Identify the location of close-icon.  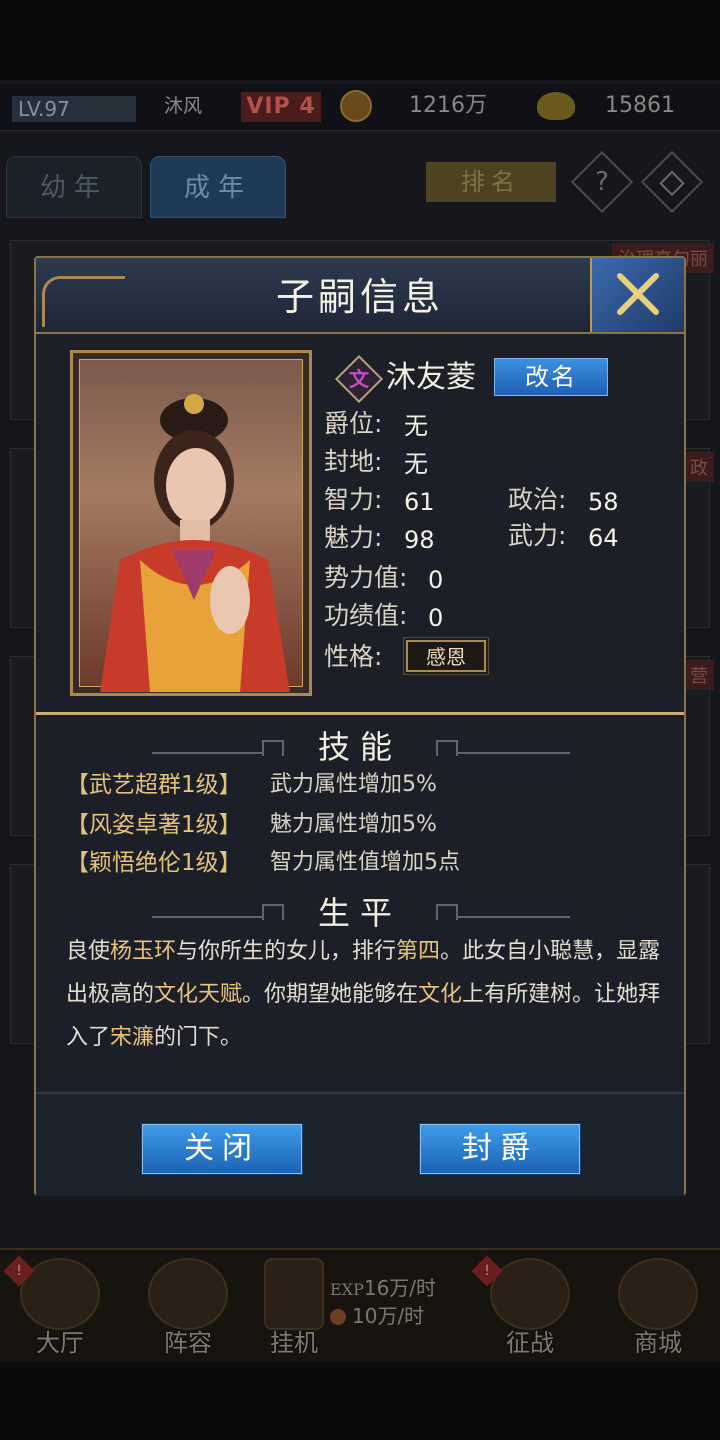
(638, 294).